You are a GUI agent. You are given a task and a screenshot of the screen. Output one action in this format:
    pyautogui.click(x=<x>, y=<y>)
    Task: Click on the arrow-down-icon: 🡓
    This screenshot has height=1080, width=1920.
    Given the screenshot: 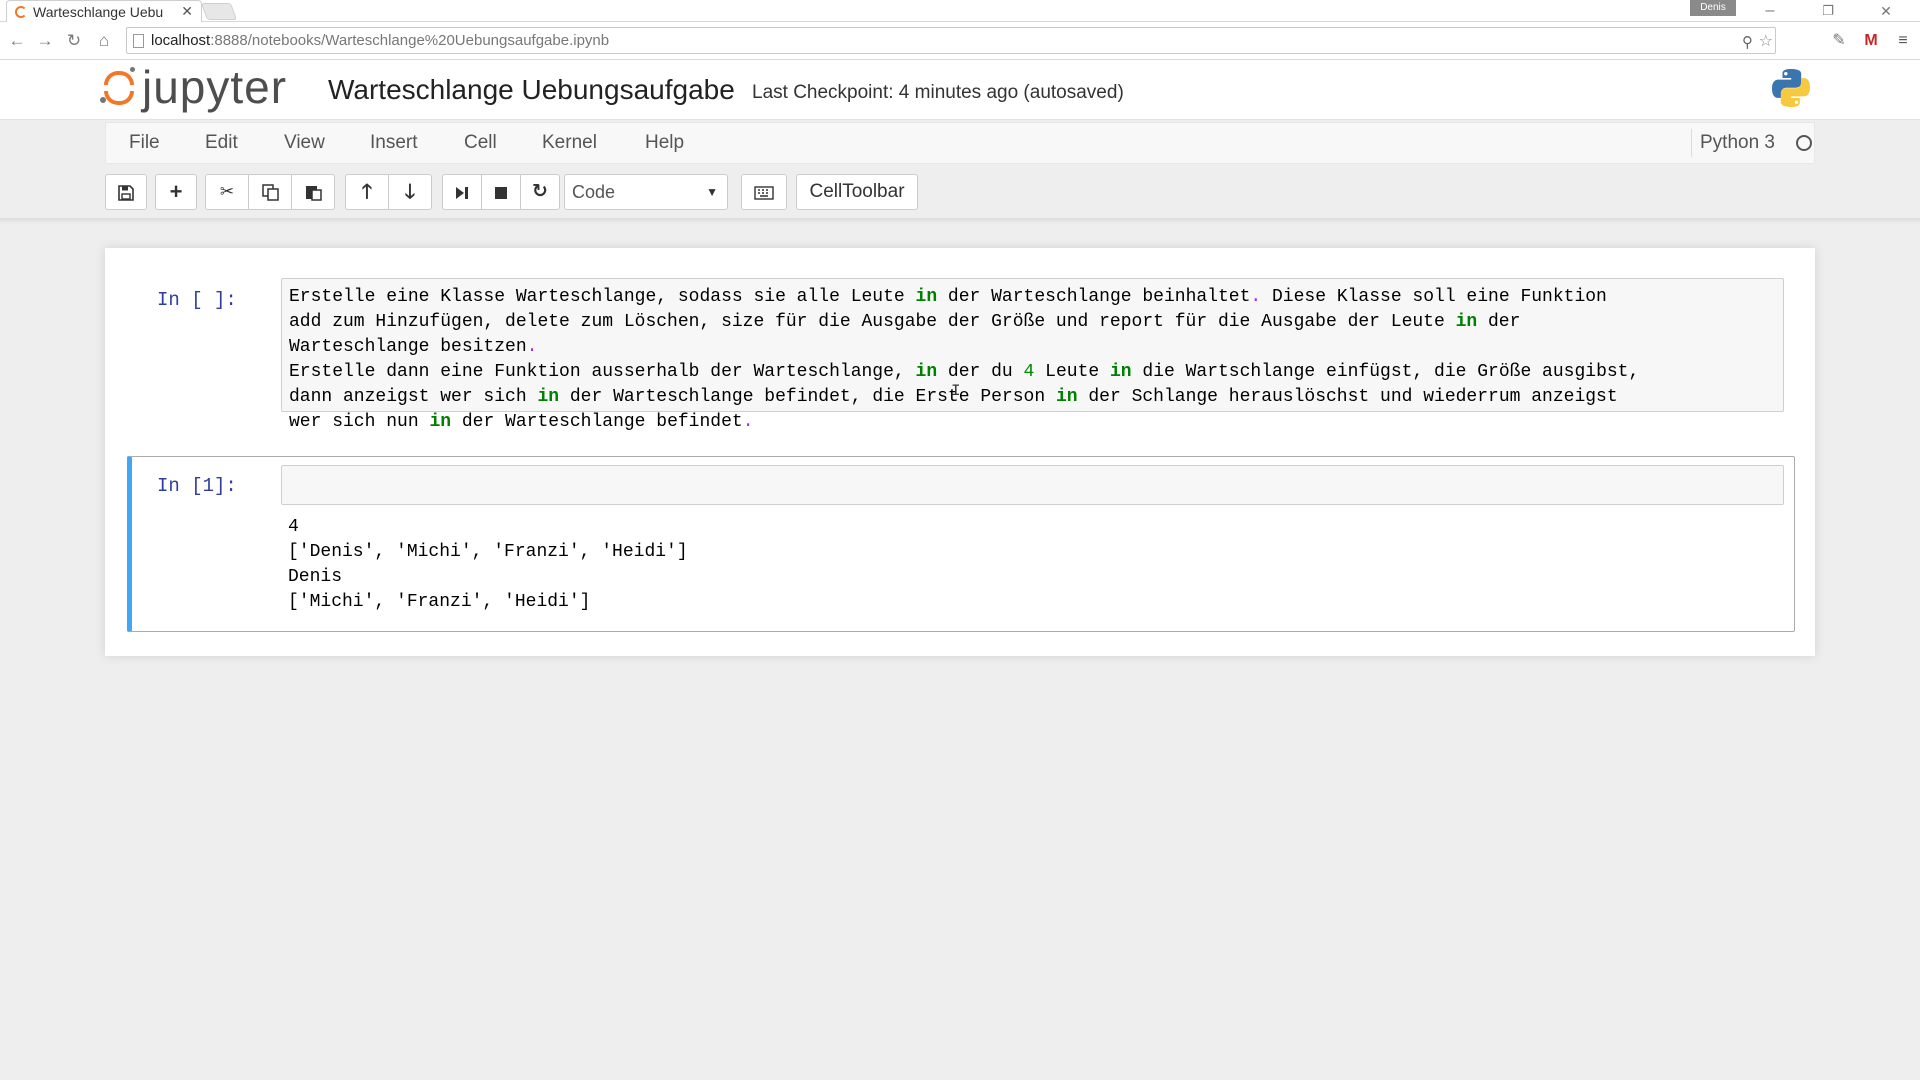 What is the action you would take?
    pyautogui.click(x=410, y=192)
    